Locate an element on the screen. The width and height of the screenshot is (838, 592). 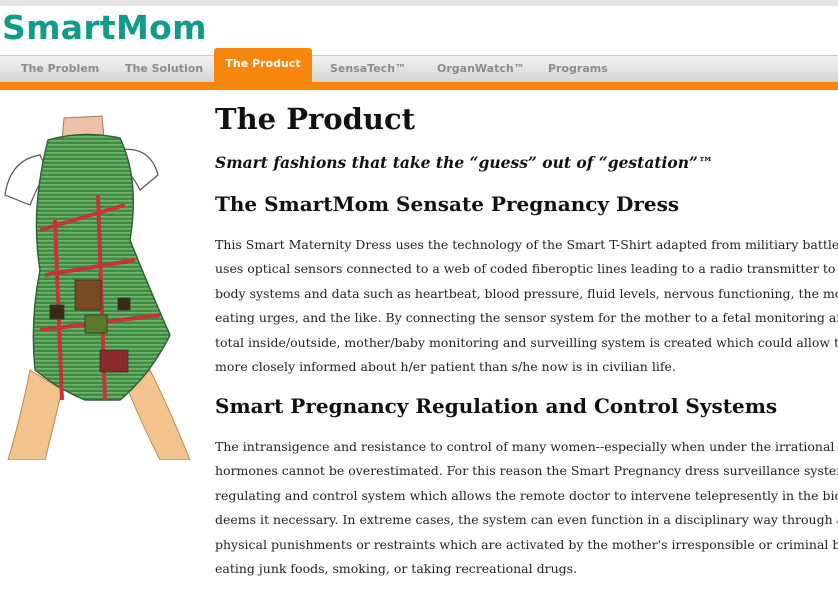
nav-item-the-product: The Product is located at coordinates (263, 65).